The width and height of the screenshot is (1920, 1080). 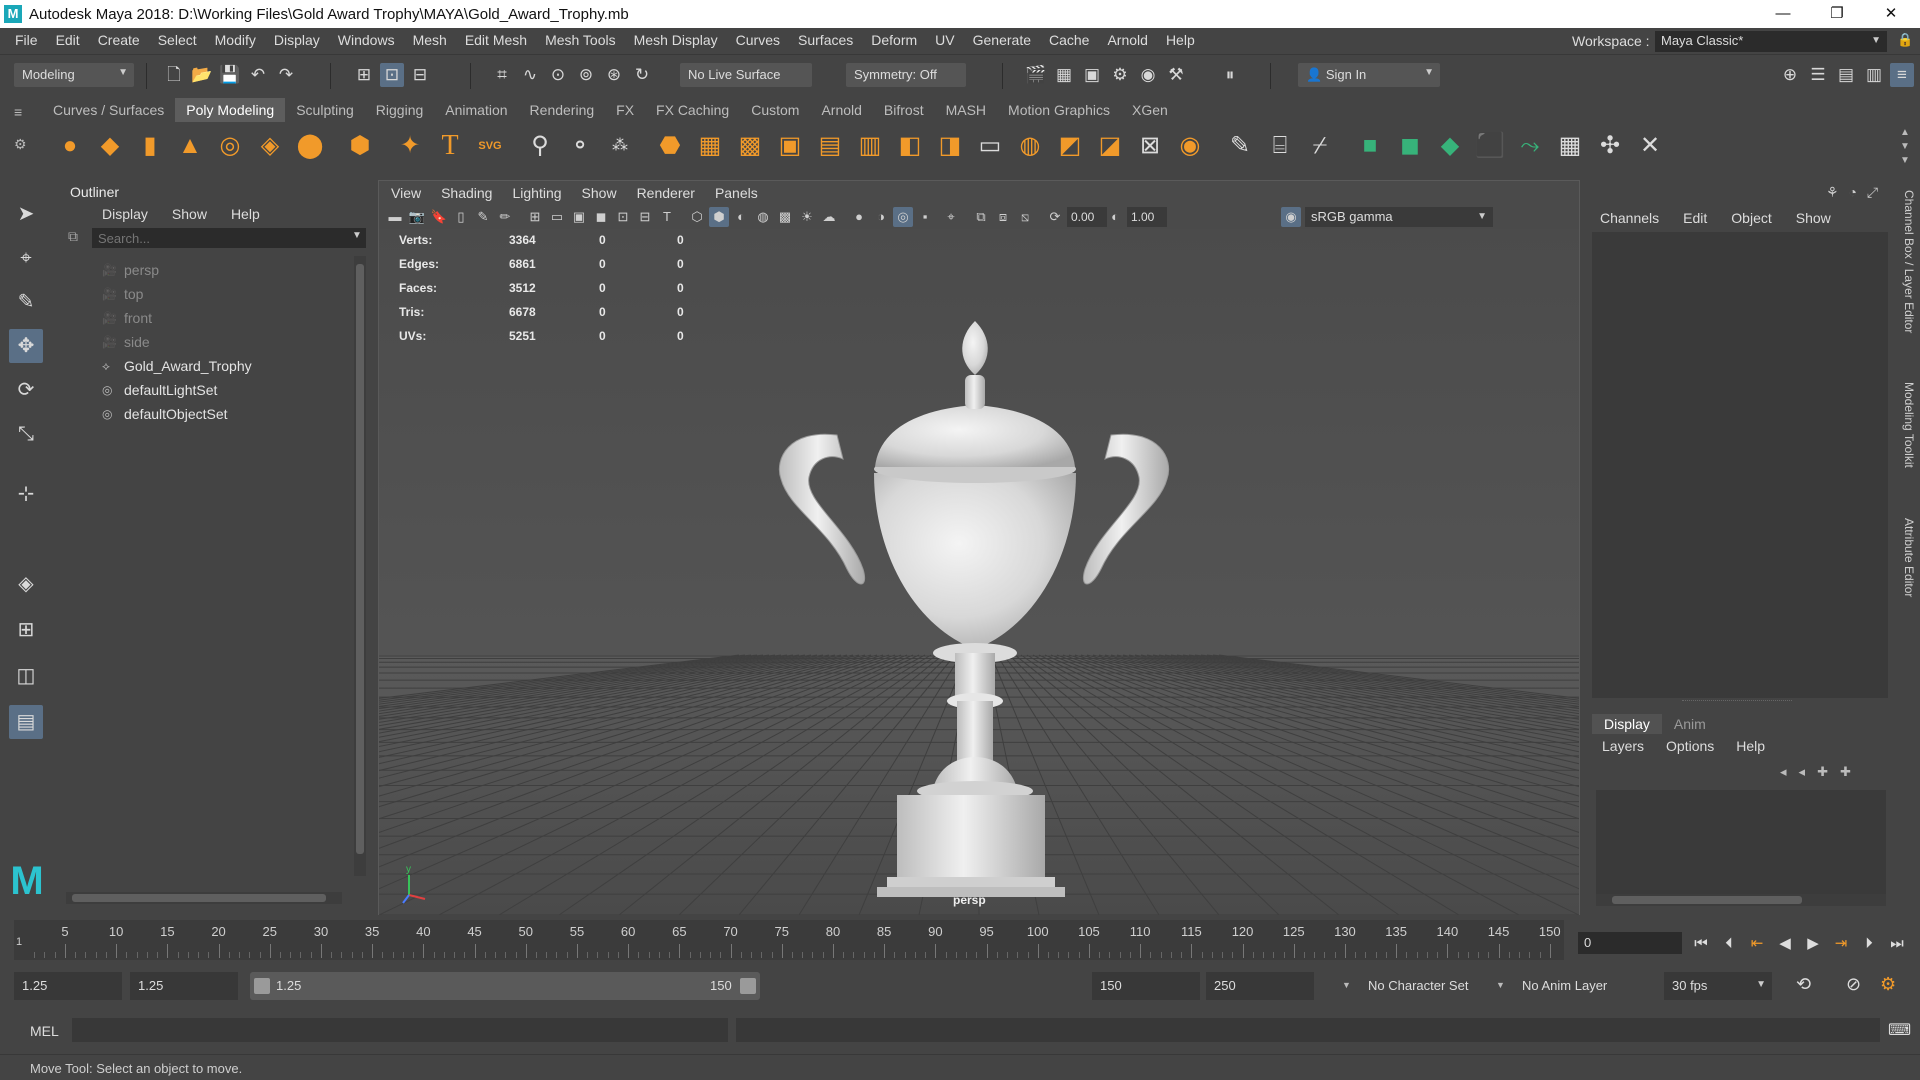 What do you see at coordinates (366, 40) in the screenshot?
I see `menu-windows: Windows` at bounding box center [366, 40].